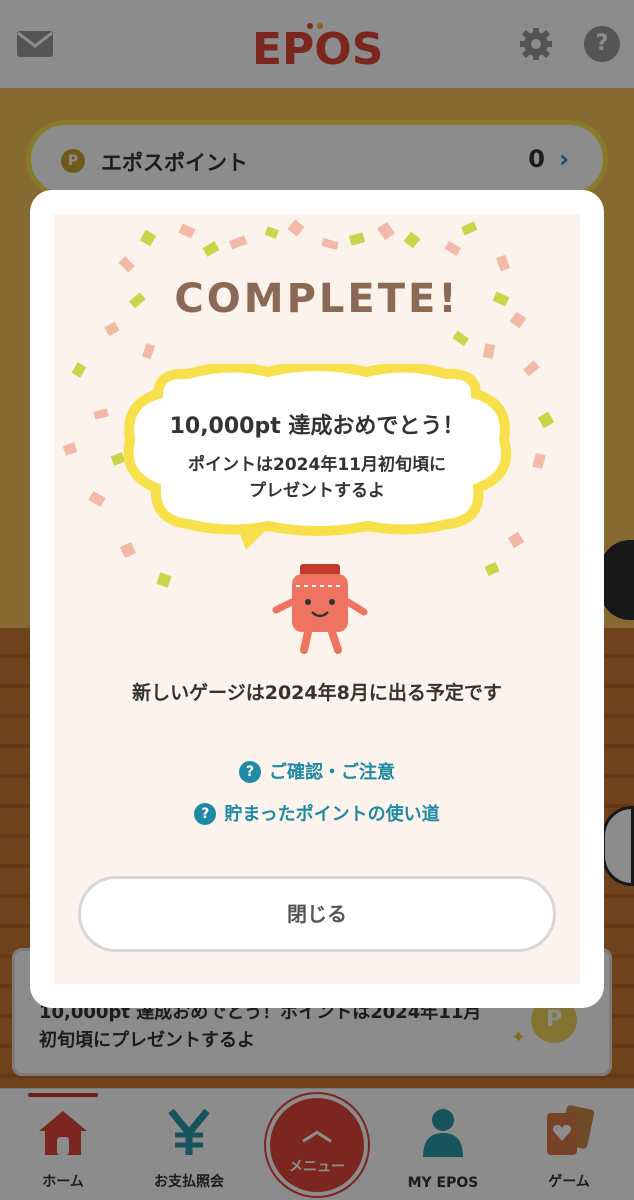 Image resolution: width=634 pixels, height=1200 pixels. What do you see at coordinates (317, 299) in the screenshot?
I see `complete-title: COMPLETE!` at bounding box center [317, 299].